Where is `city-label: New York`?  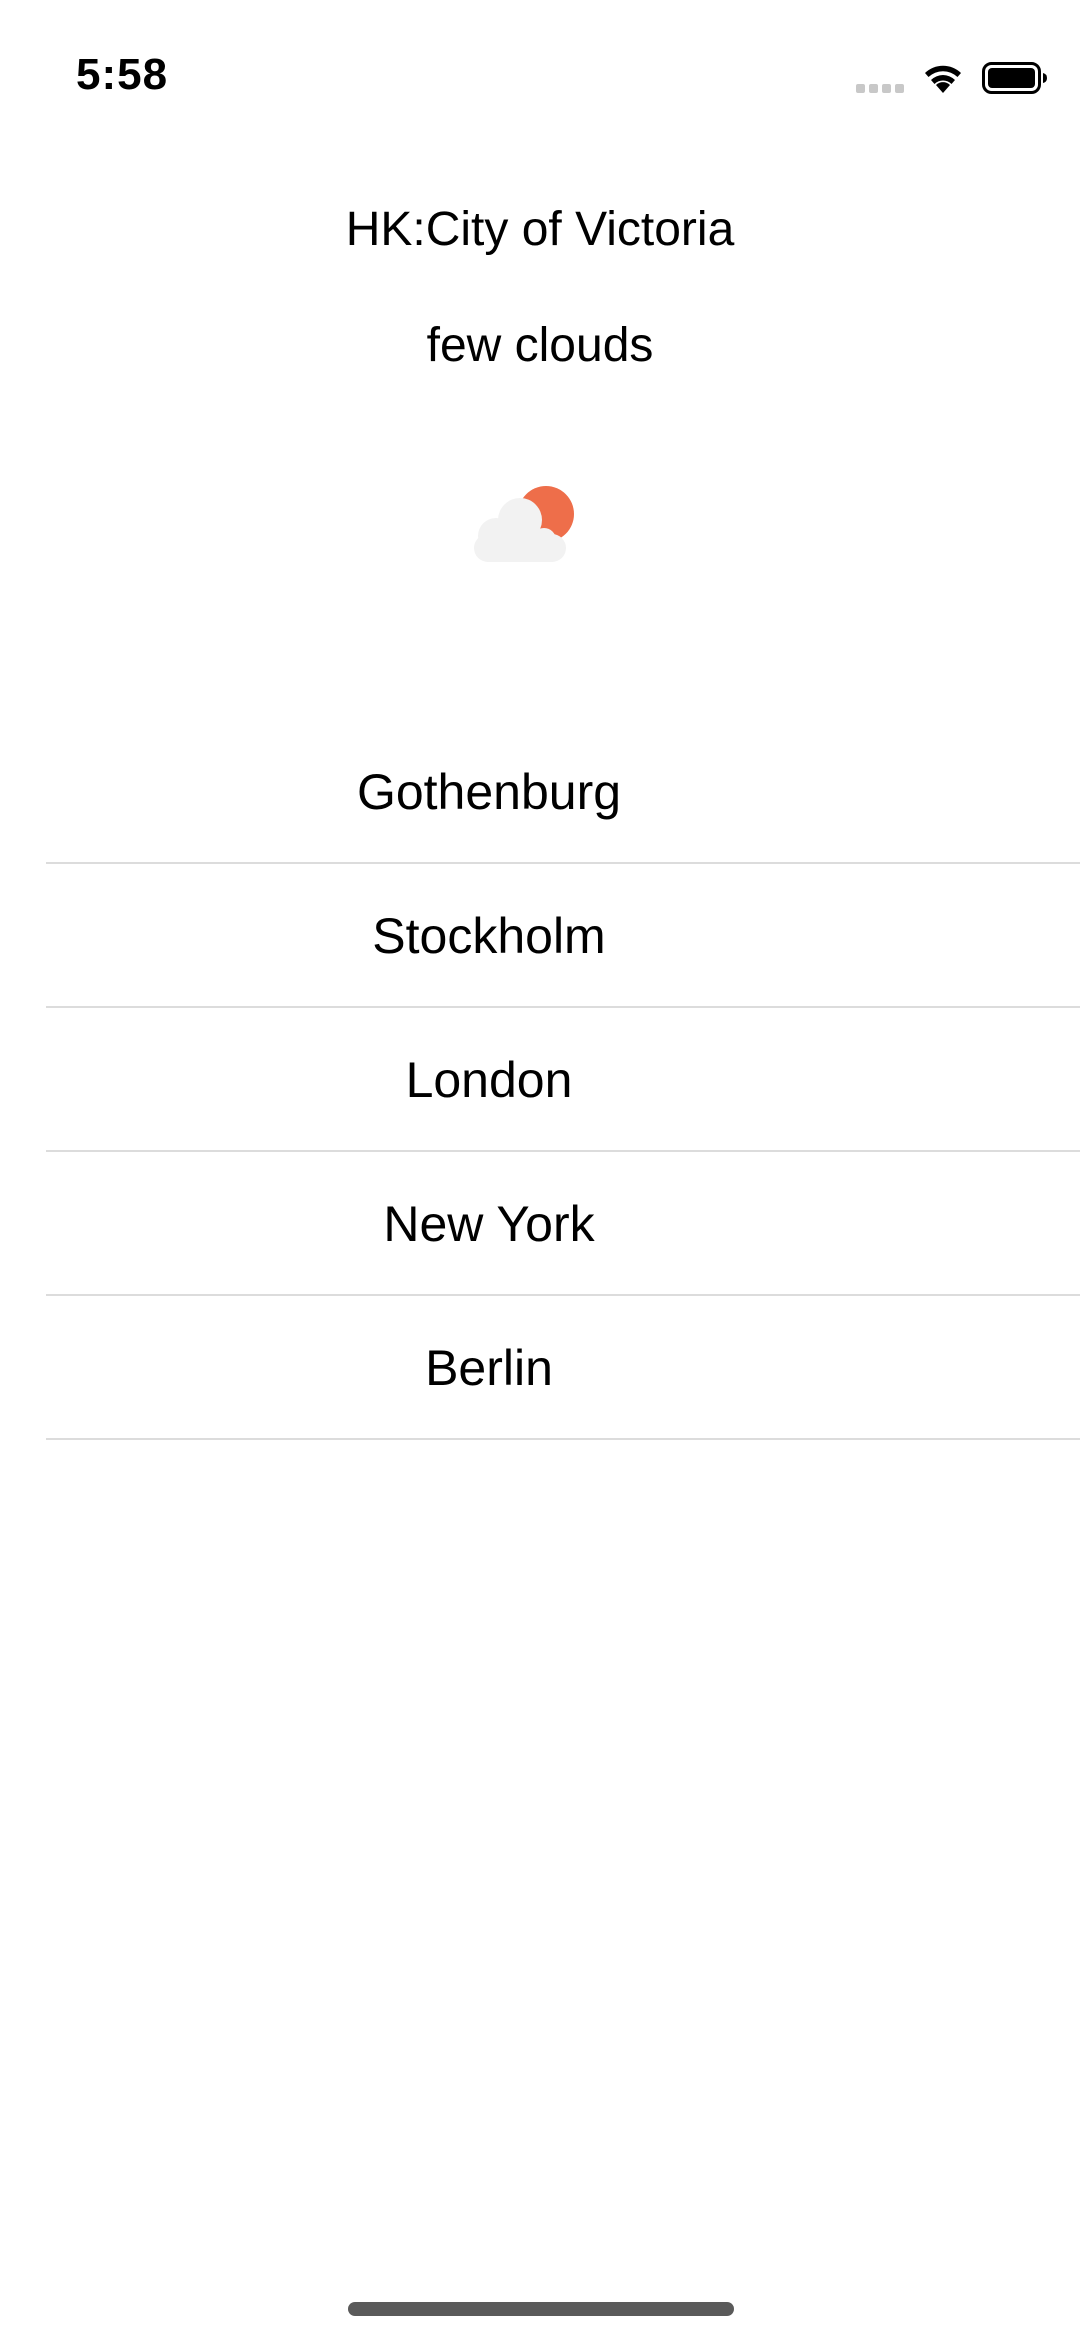 city-label: New York is located at coordinates (489, 1224).